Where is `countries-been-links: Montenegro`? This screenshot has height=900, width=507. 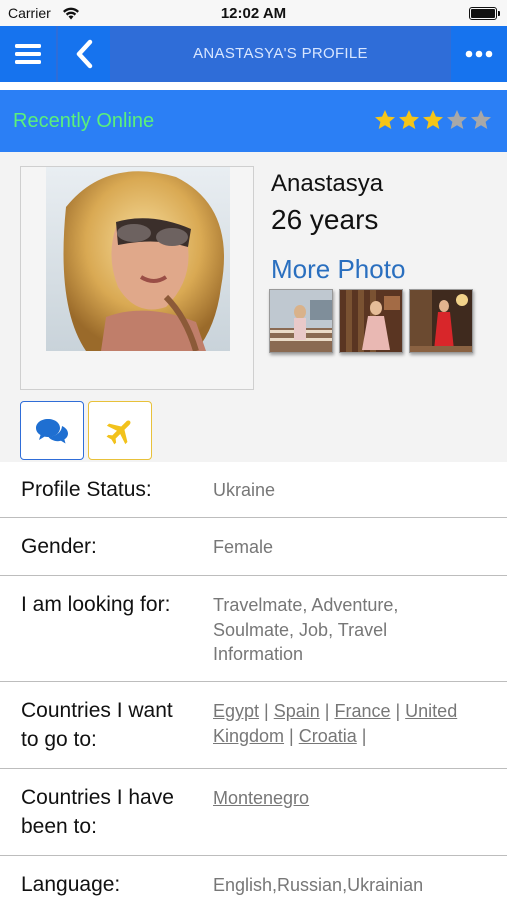 countries-been-links: Montenegro is located at coordinates (352, 798).